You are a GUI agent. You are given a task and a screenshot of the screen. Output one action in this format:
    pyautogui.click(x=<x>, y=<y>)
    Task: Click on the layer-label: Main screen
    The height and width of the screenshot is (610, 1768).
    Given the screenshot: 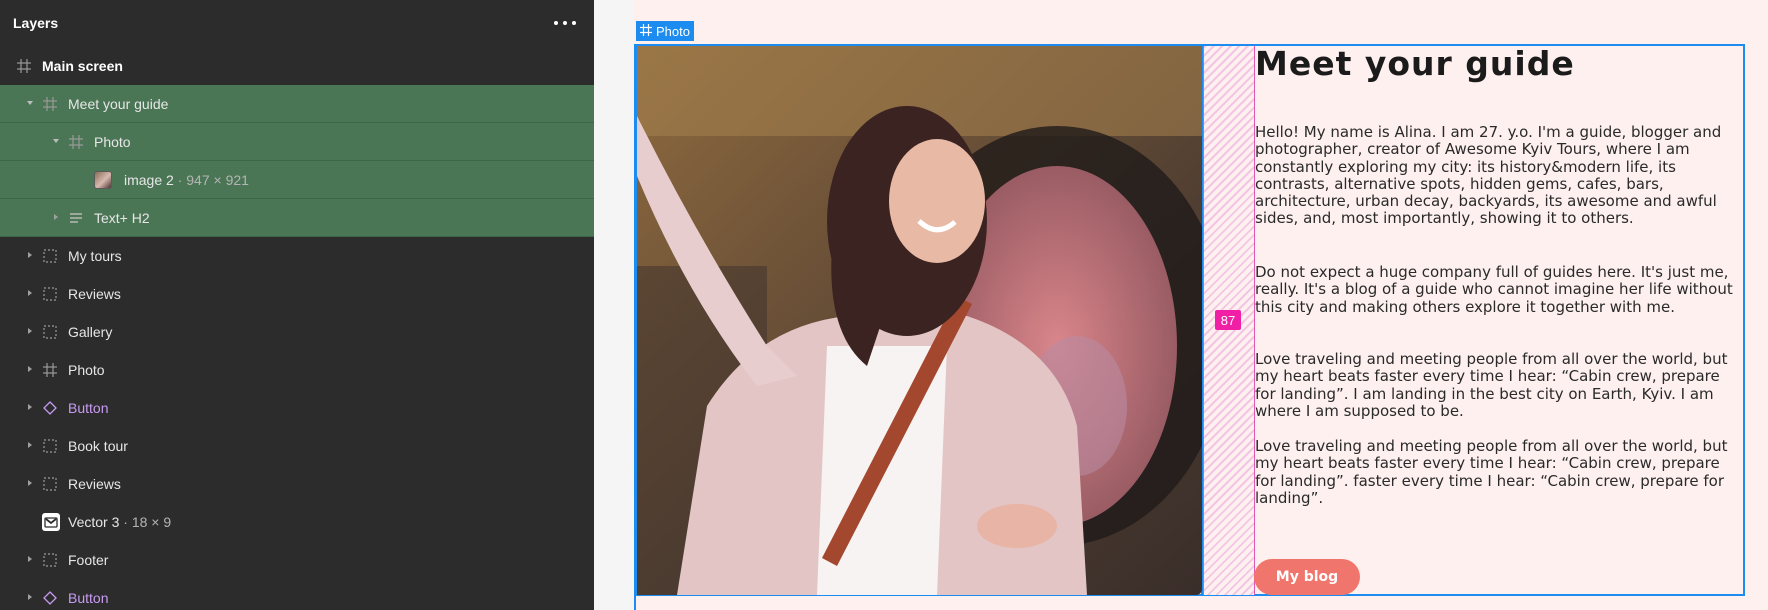 What is the action you would take?
    pyautogui.click(x=82, y=66)
    